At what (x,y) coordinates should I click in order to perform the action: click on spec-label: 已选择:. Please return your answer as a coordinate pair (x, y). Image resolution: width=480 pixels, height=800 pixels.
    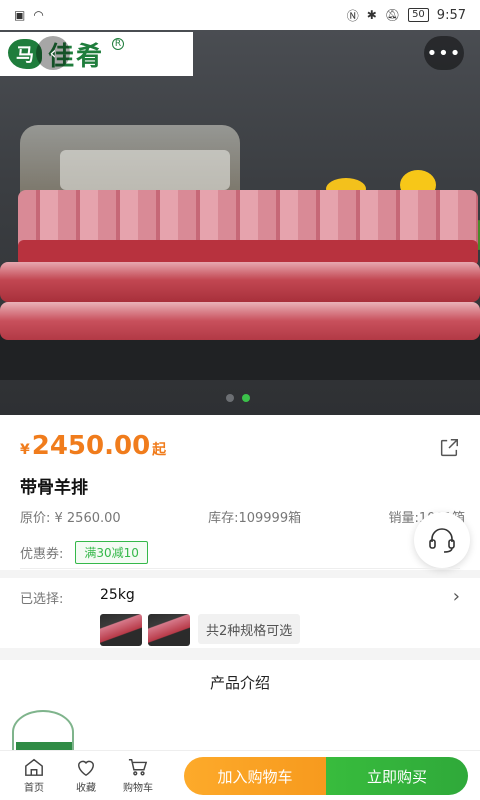
    Looking at the image, I should click on (42, 599).